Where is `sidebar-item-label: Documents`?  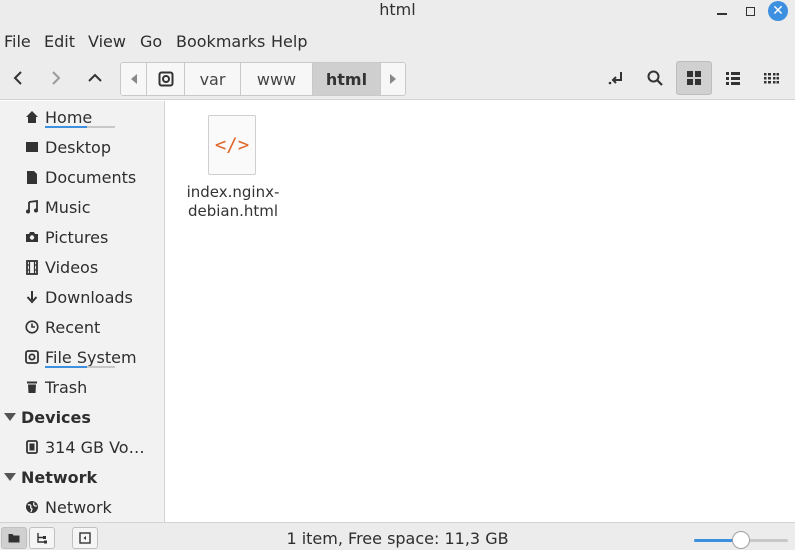
sidebar-item-label: Documents is located at coordinates (91, 177).